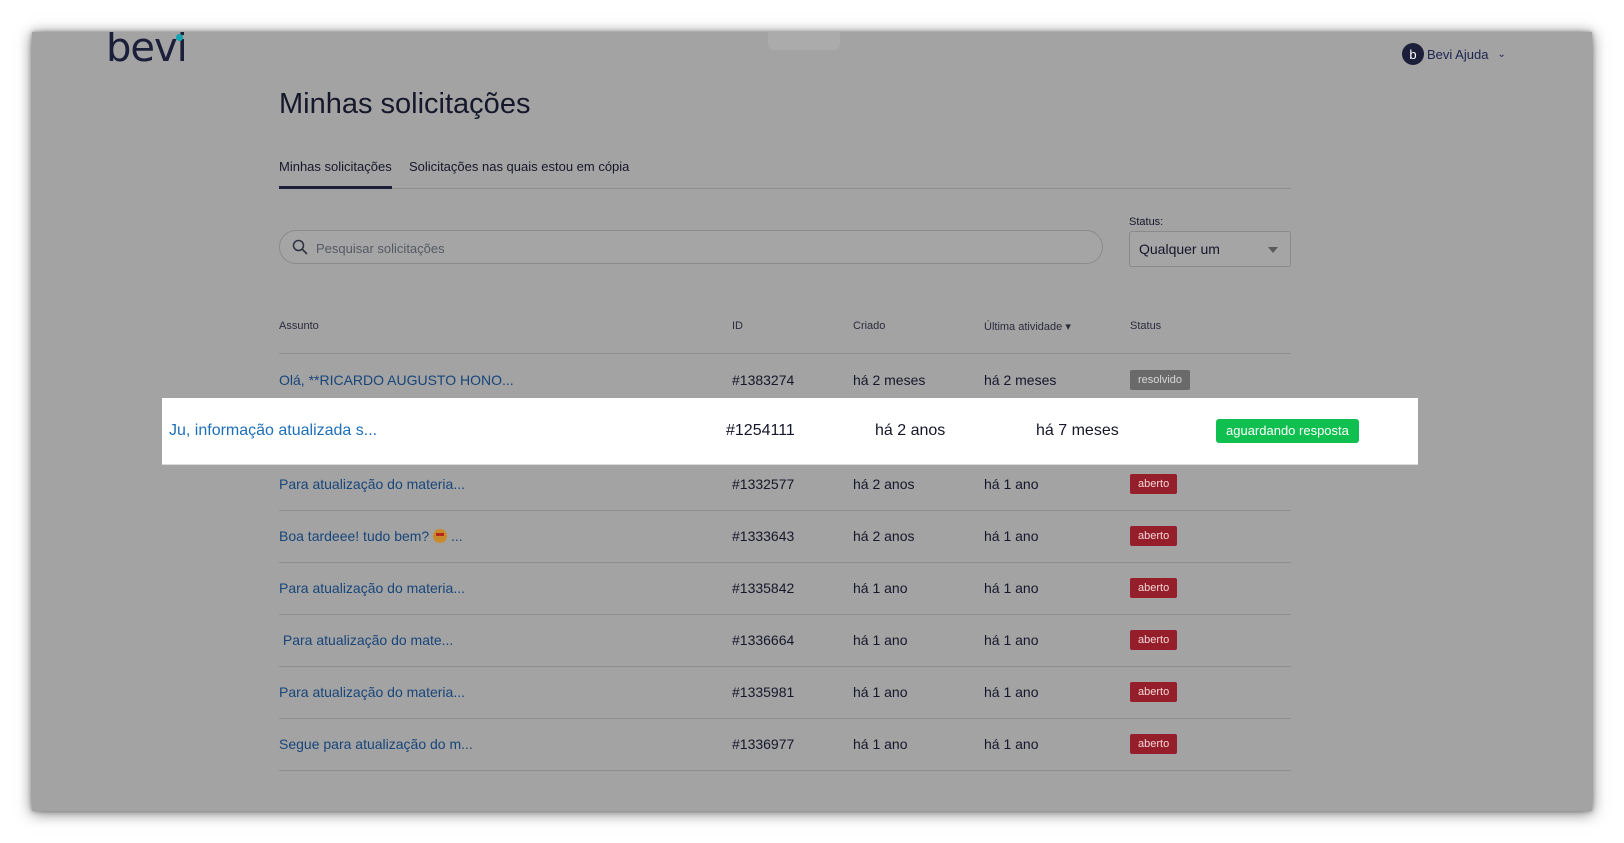 The height and width of the screenshot is (843, 1624). I want to click on chevron-down-icon: ⌄, so click(1501, 54).